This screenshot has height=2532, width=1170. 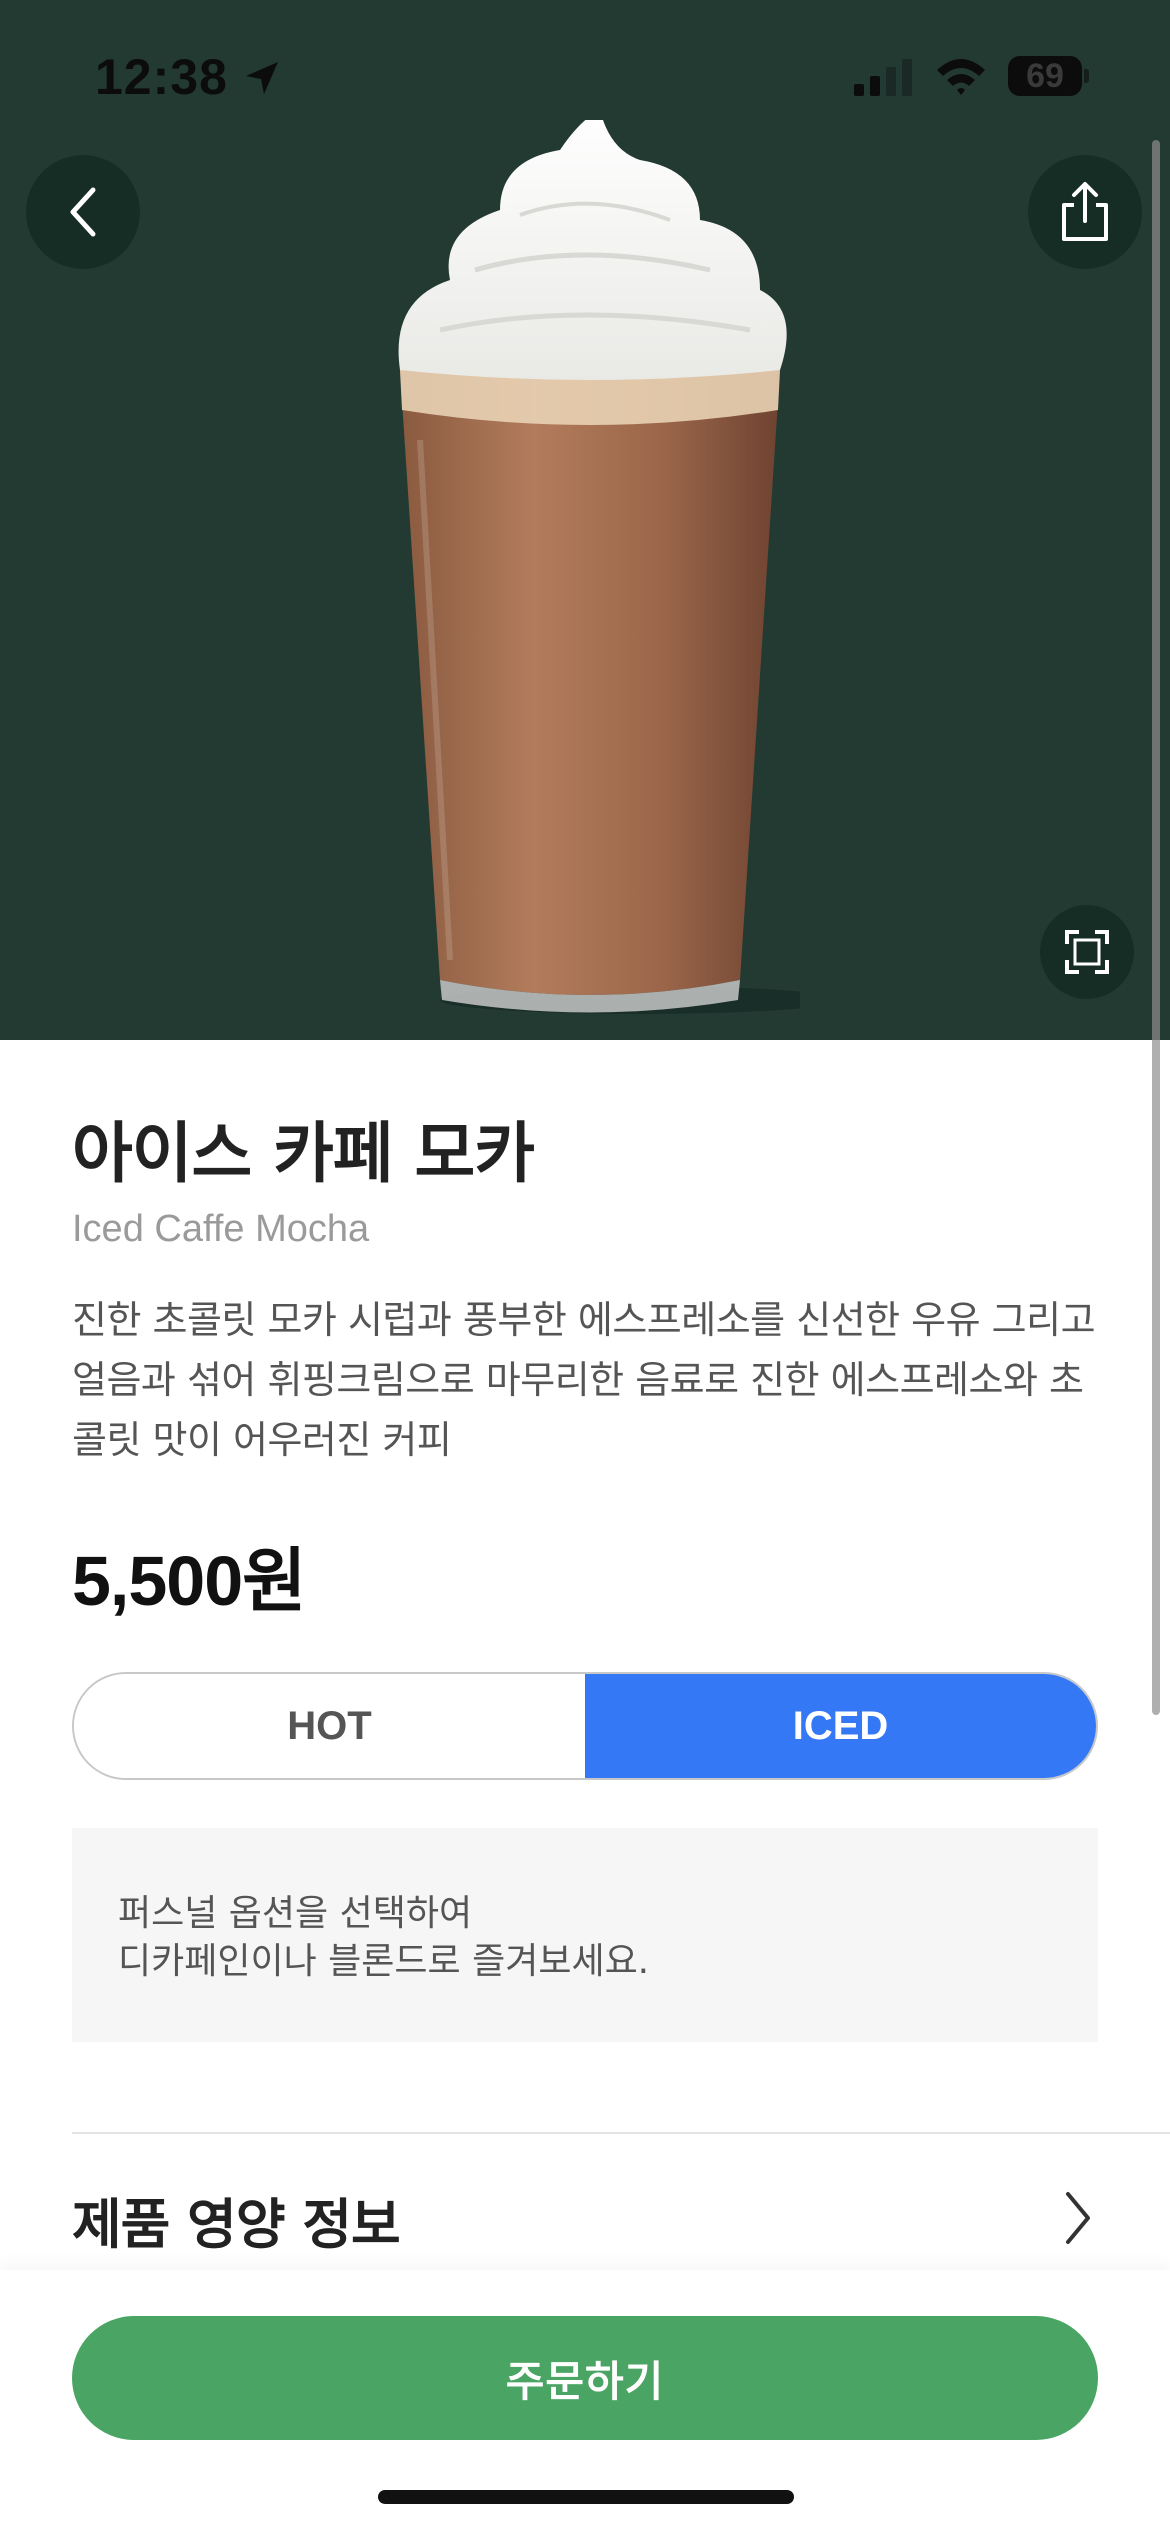 What do you see at coordinates (384, 1961) in the screenshot?
I see `notice-line-2: 디카페인이나 블론드로 즐겨보세요.` at bounding box center [384, 1961].